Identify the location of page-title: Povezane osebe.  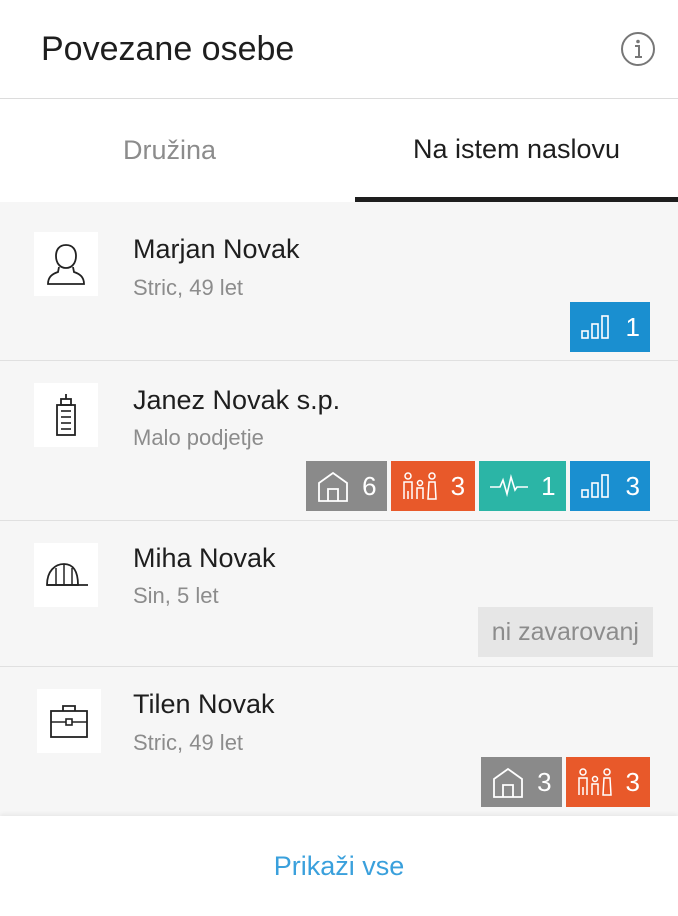
(168, 49).